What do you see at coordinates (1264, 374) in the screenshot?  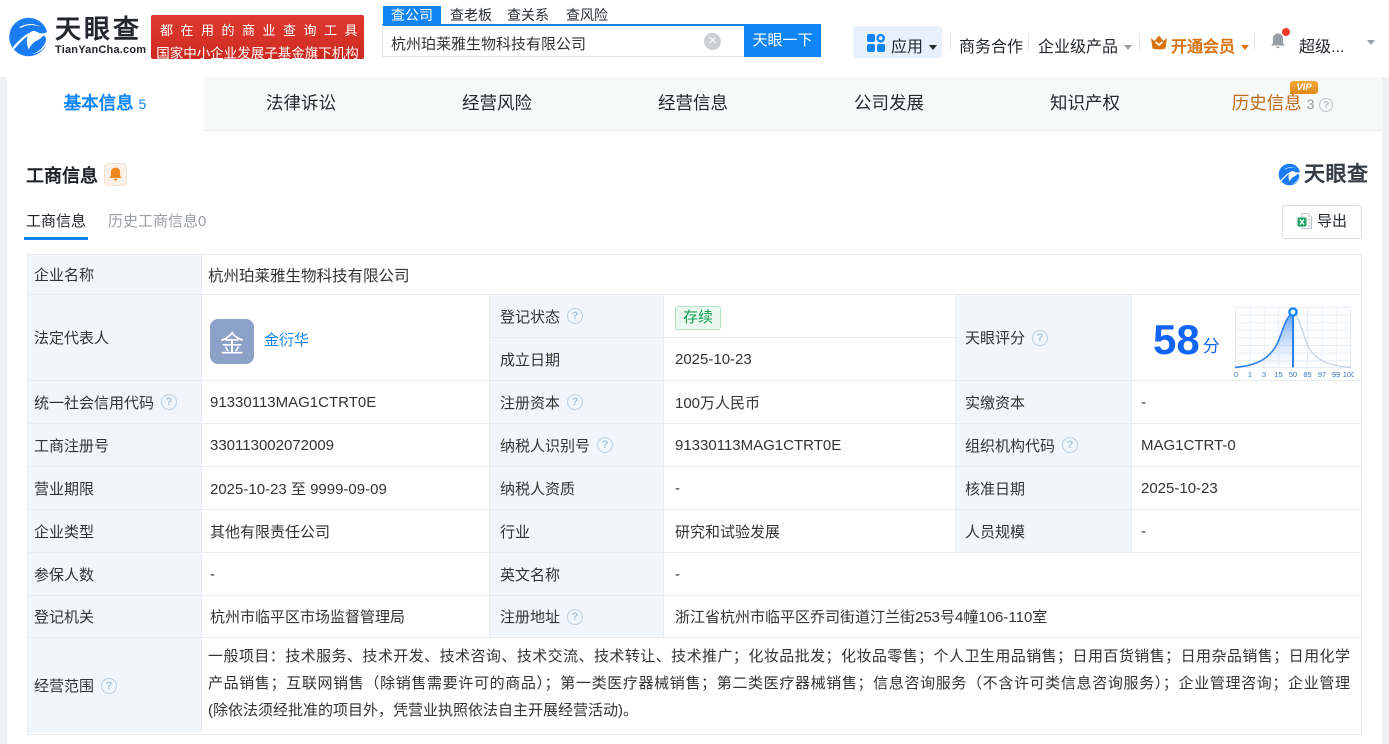 I see `svg-text: 3` at bounding box center [1264, 374].